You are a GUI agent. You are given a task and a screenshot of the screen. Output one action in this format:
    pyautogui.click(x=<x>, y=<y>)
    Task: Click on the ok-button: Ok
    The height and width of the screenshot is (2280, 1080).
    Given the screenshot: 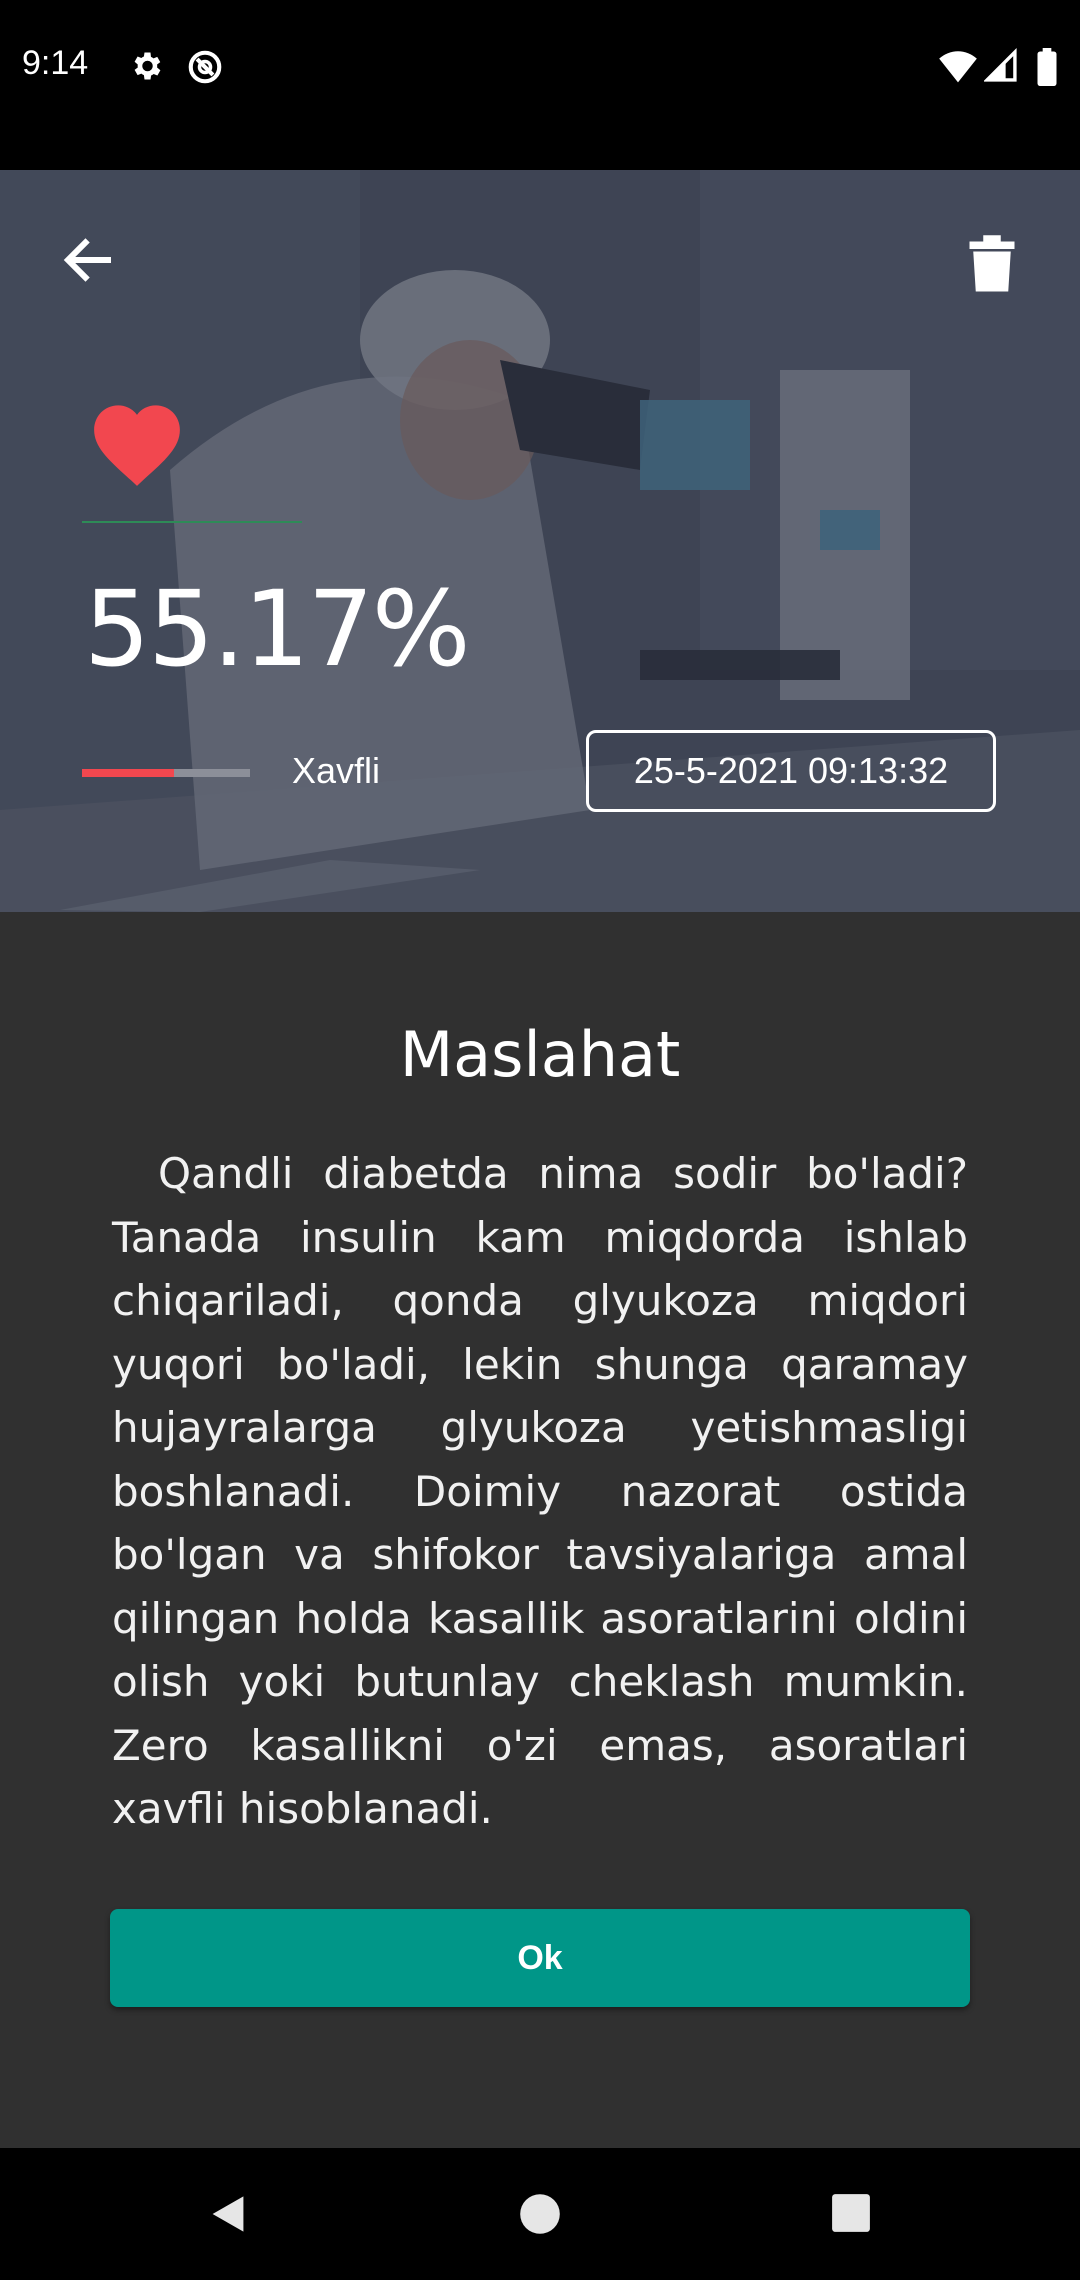 What is the action you would take?
    pyautogui.click(x=540, y=1958)
    